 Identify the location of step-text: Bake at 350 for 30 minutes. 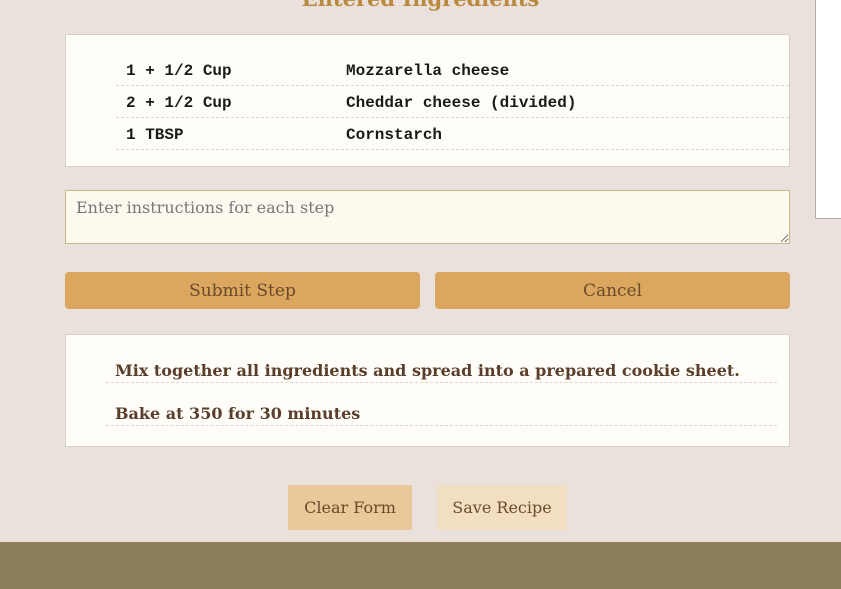
(238, 413).